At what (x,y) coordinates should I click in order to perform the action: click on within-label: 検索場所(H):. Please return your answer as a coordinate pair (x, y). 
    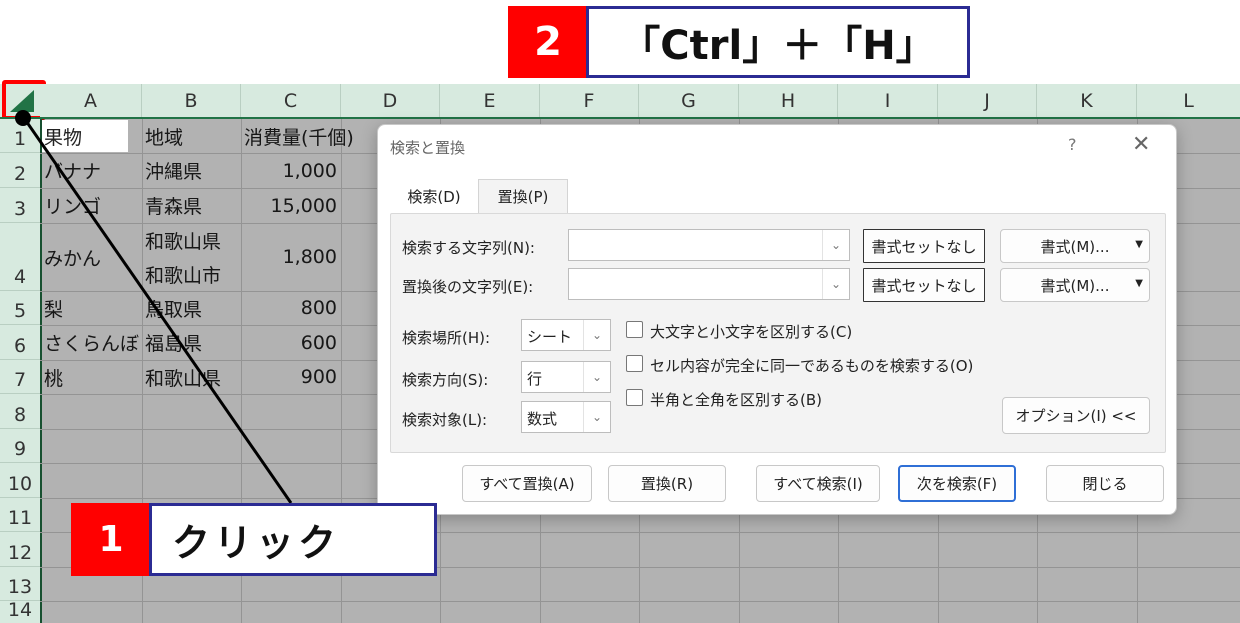
    Looking at the image, I should click on (446, 338).